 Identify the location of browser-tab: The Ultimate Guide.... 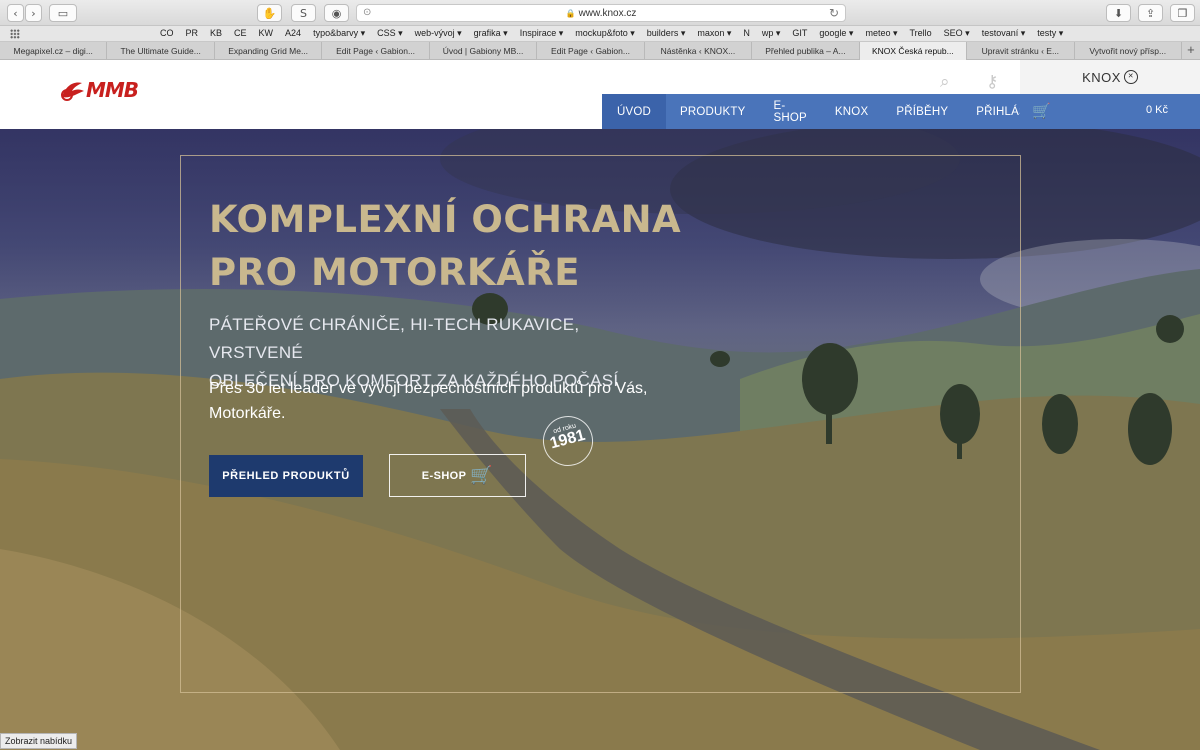
(161, 51).